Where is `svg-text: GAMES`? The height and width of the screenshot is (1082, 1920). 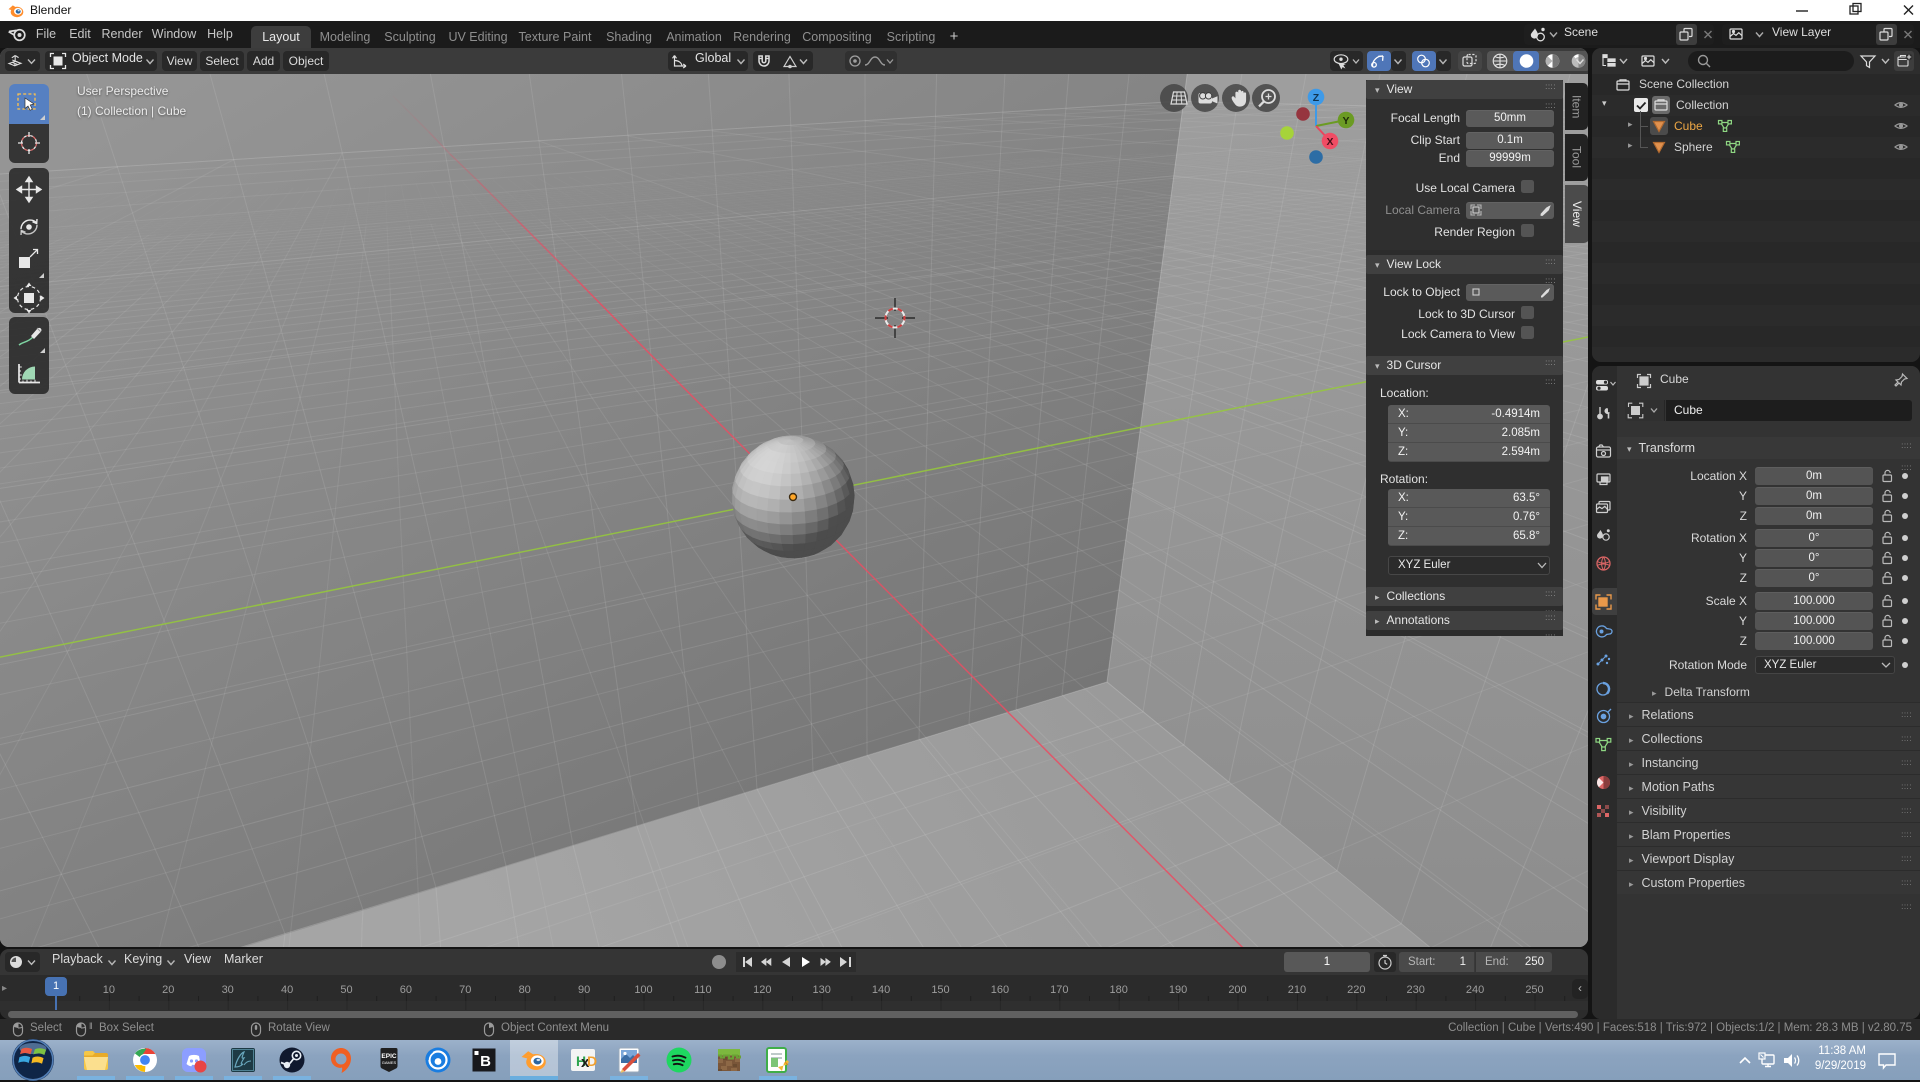
svg-text: GAMES is located at coordinates (389, 1062).